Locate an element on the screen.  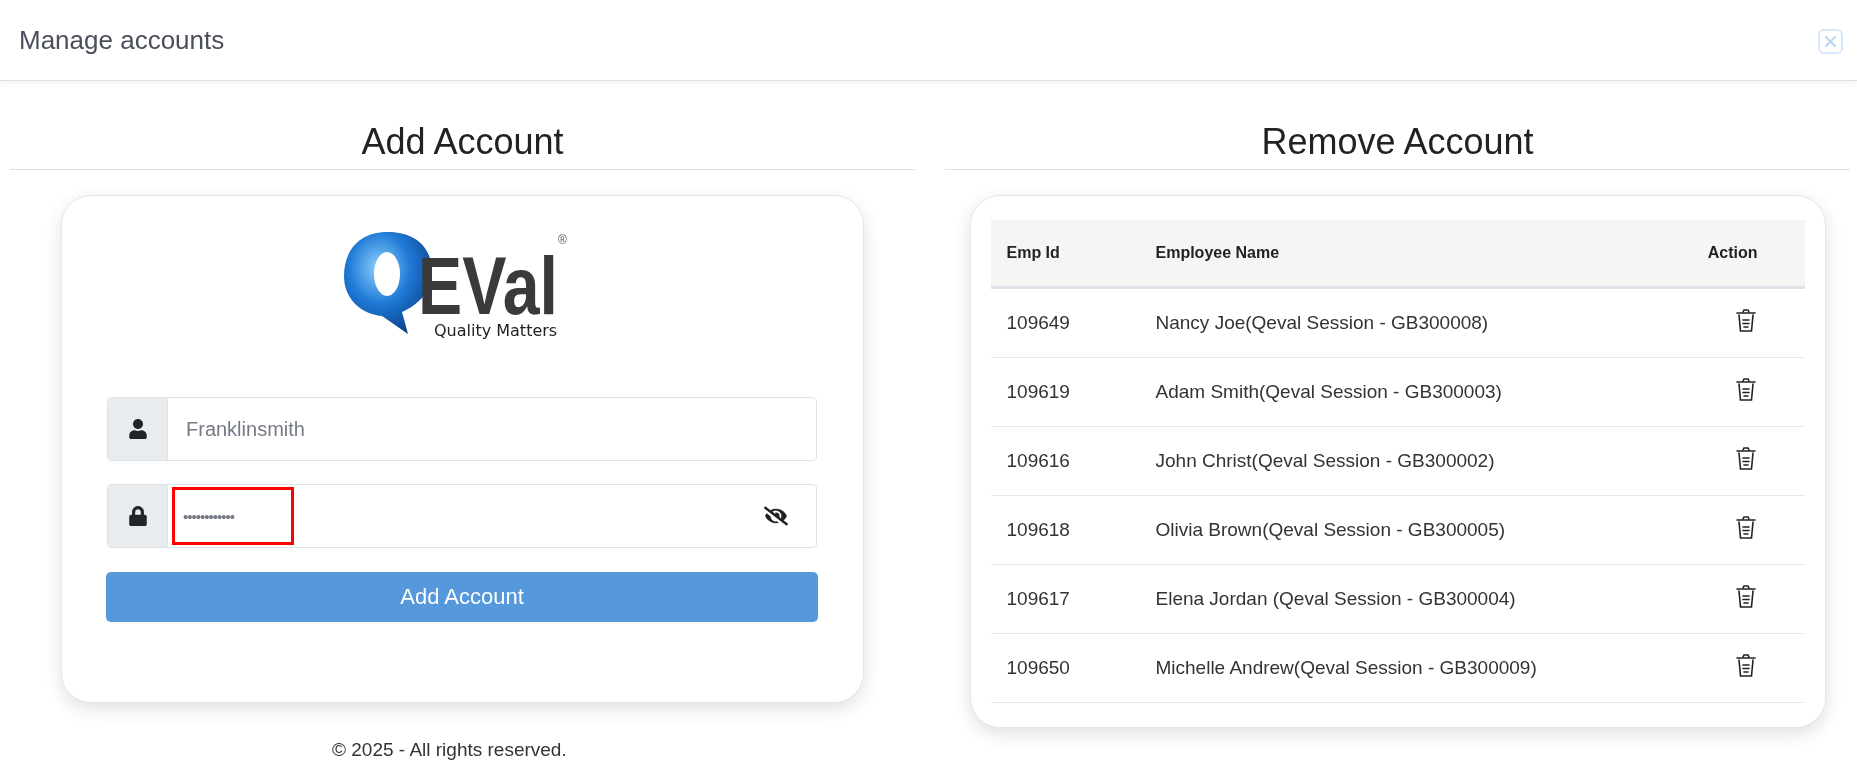
section-heading: Remove Account is located at coordinates (1397, 145).